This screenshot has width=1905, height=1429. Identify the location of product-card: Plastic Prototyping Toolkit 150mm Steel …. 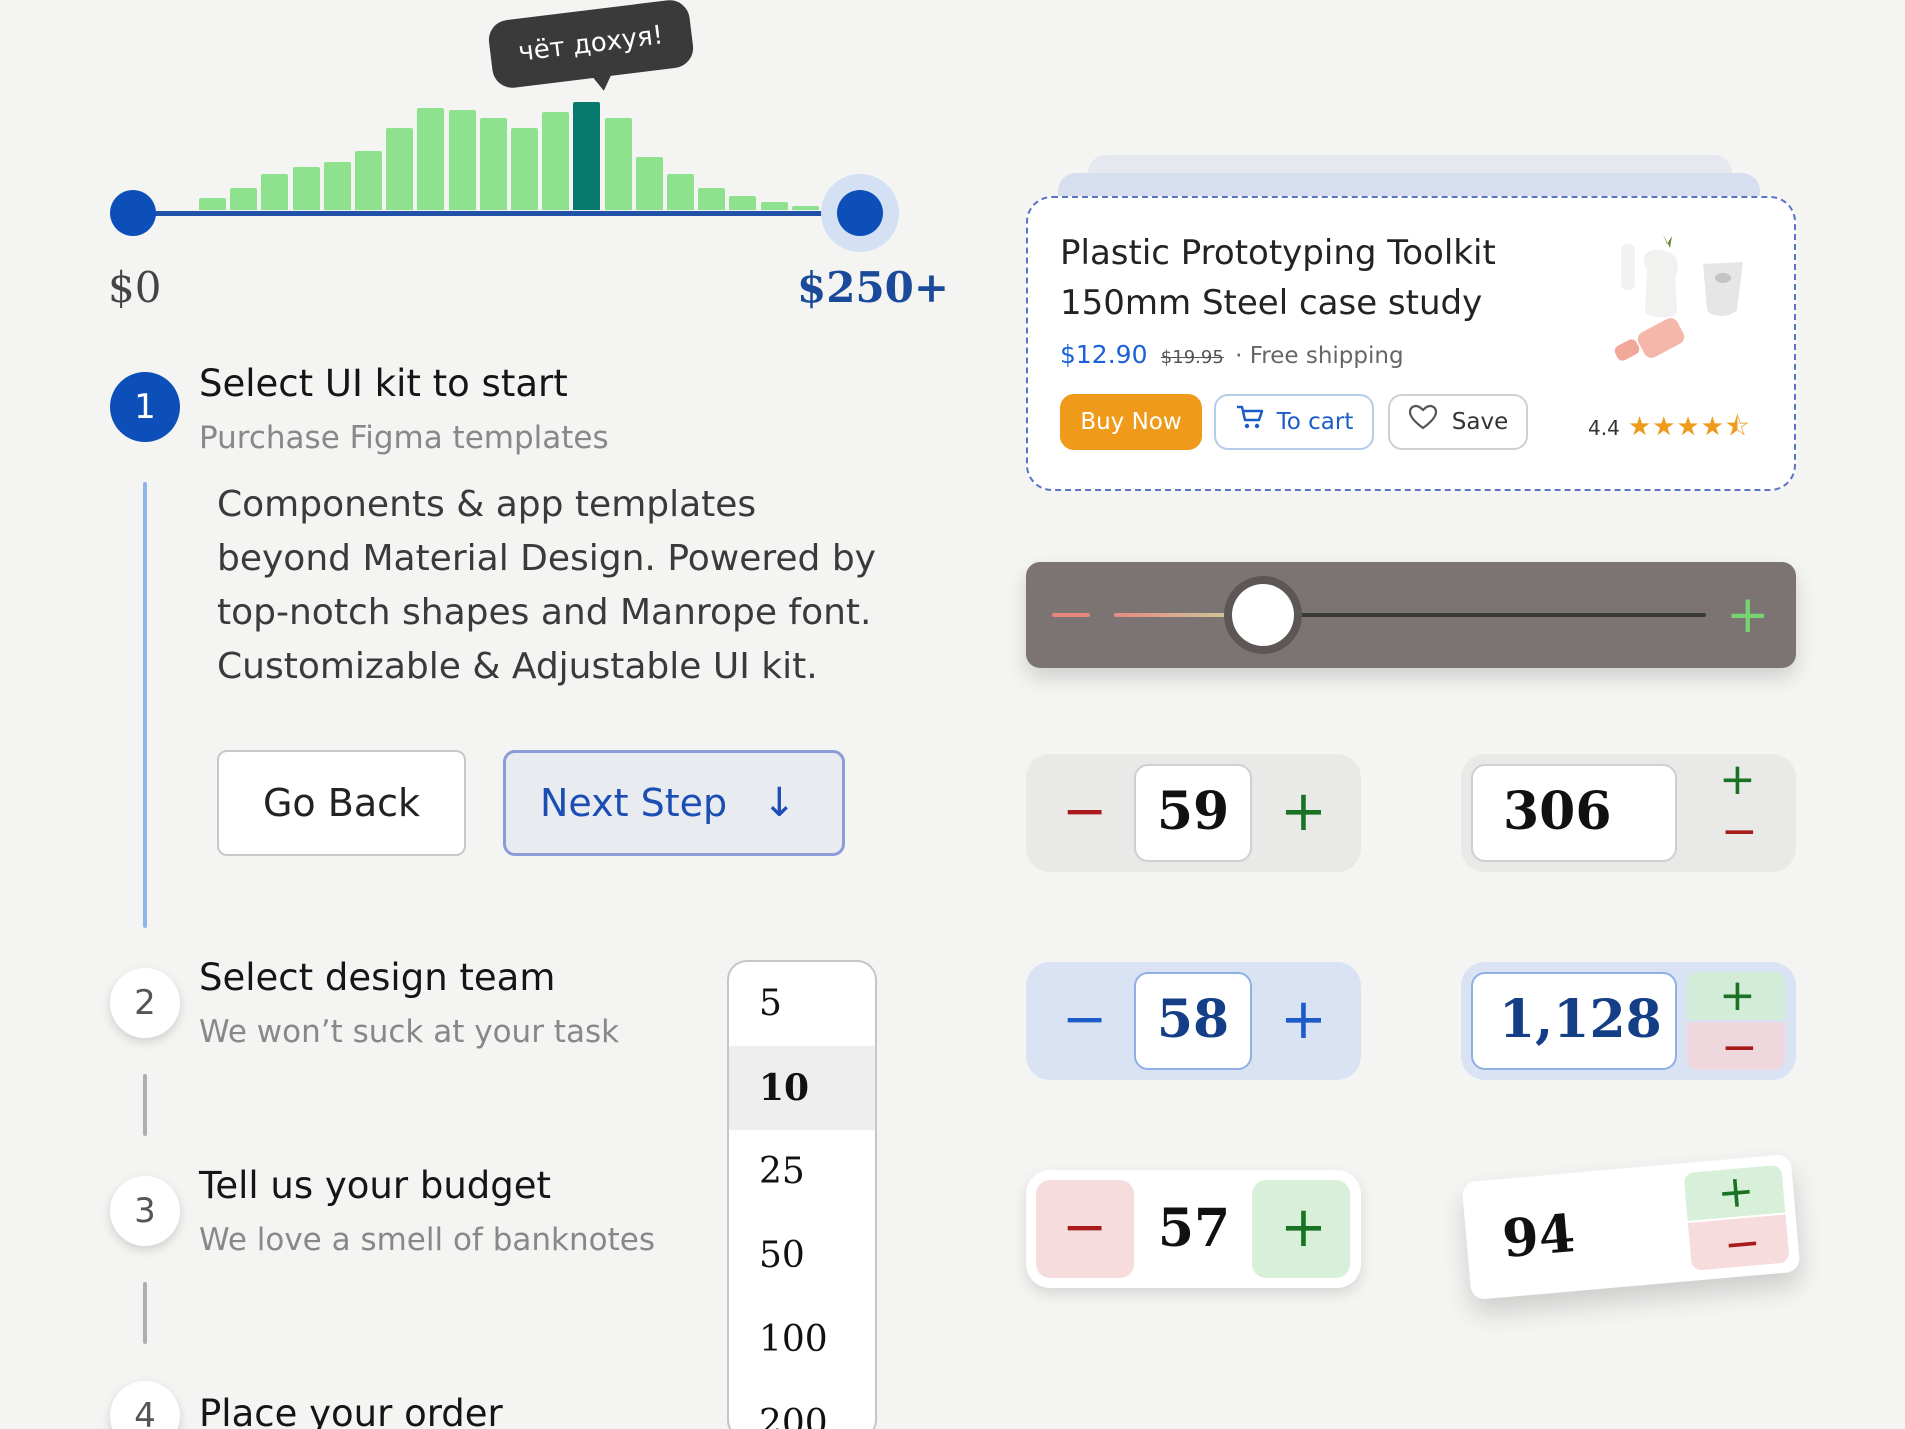
(1411, 343).